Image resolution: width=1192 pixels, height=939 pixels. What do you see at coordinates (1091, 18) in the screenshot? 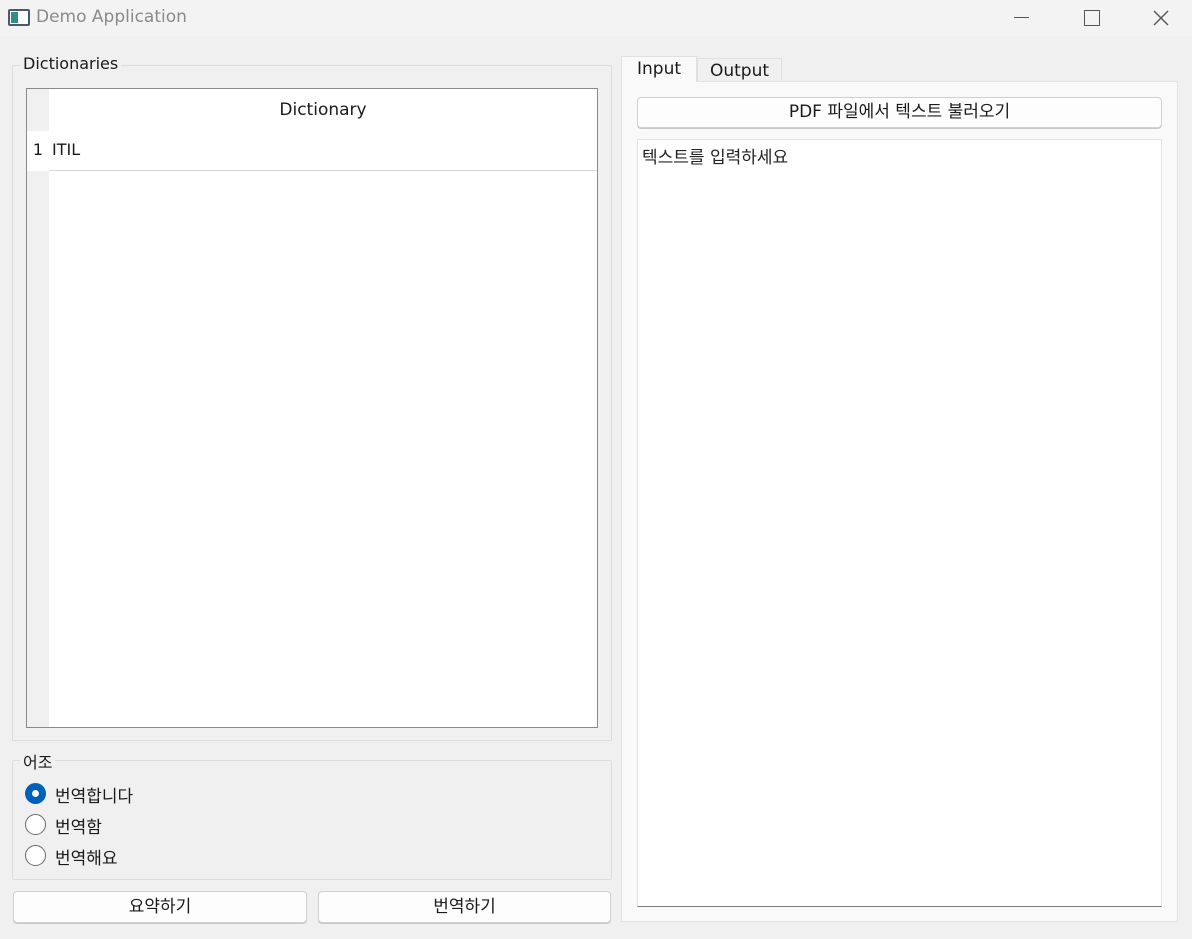
I see `maximize-button` at bounding box center [1091, 18].